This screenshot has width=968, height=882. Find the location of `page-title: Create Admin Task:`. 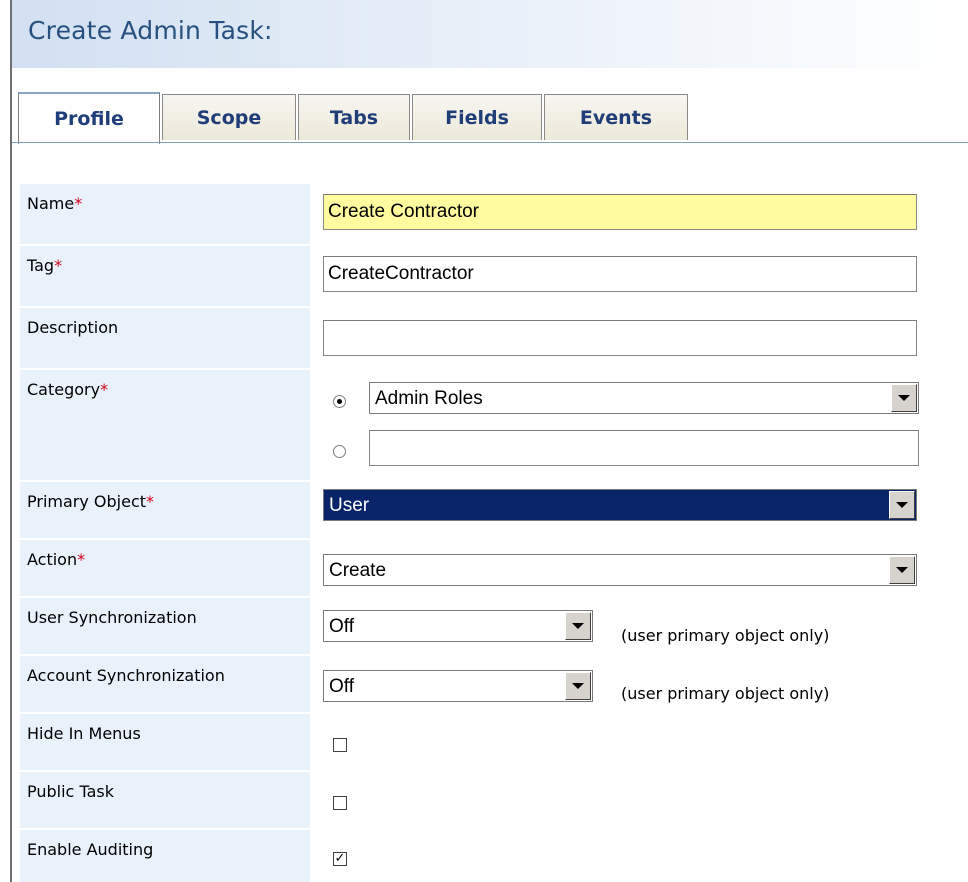

page-title: Create Admin Task: is located at coordinates (150, 30).